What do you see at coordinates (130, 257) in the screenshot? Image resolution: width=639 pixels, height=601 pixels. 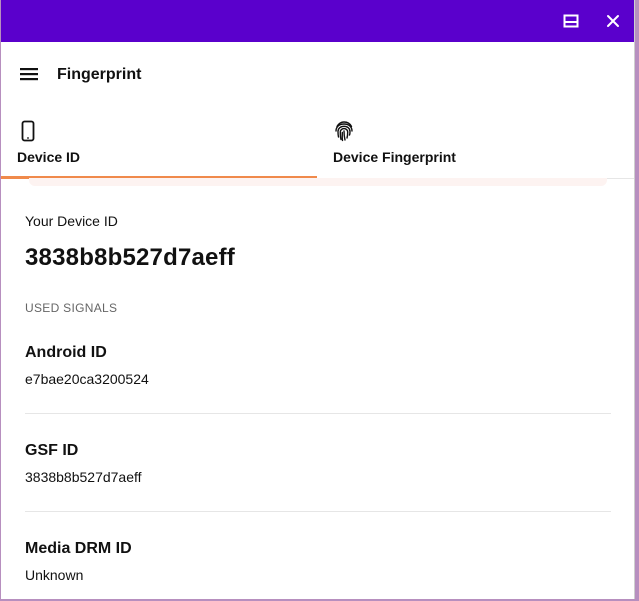 I see `device-id-value: 3838b8b527d7aeff` at bounding box center [130, 257].